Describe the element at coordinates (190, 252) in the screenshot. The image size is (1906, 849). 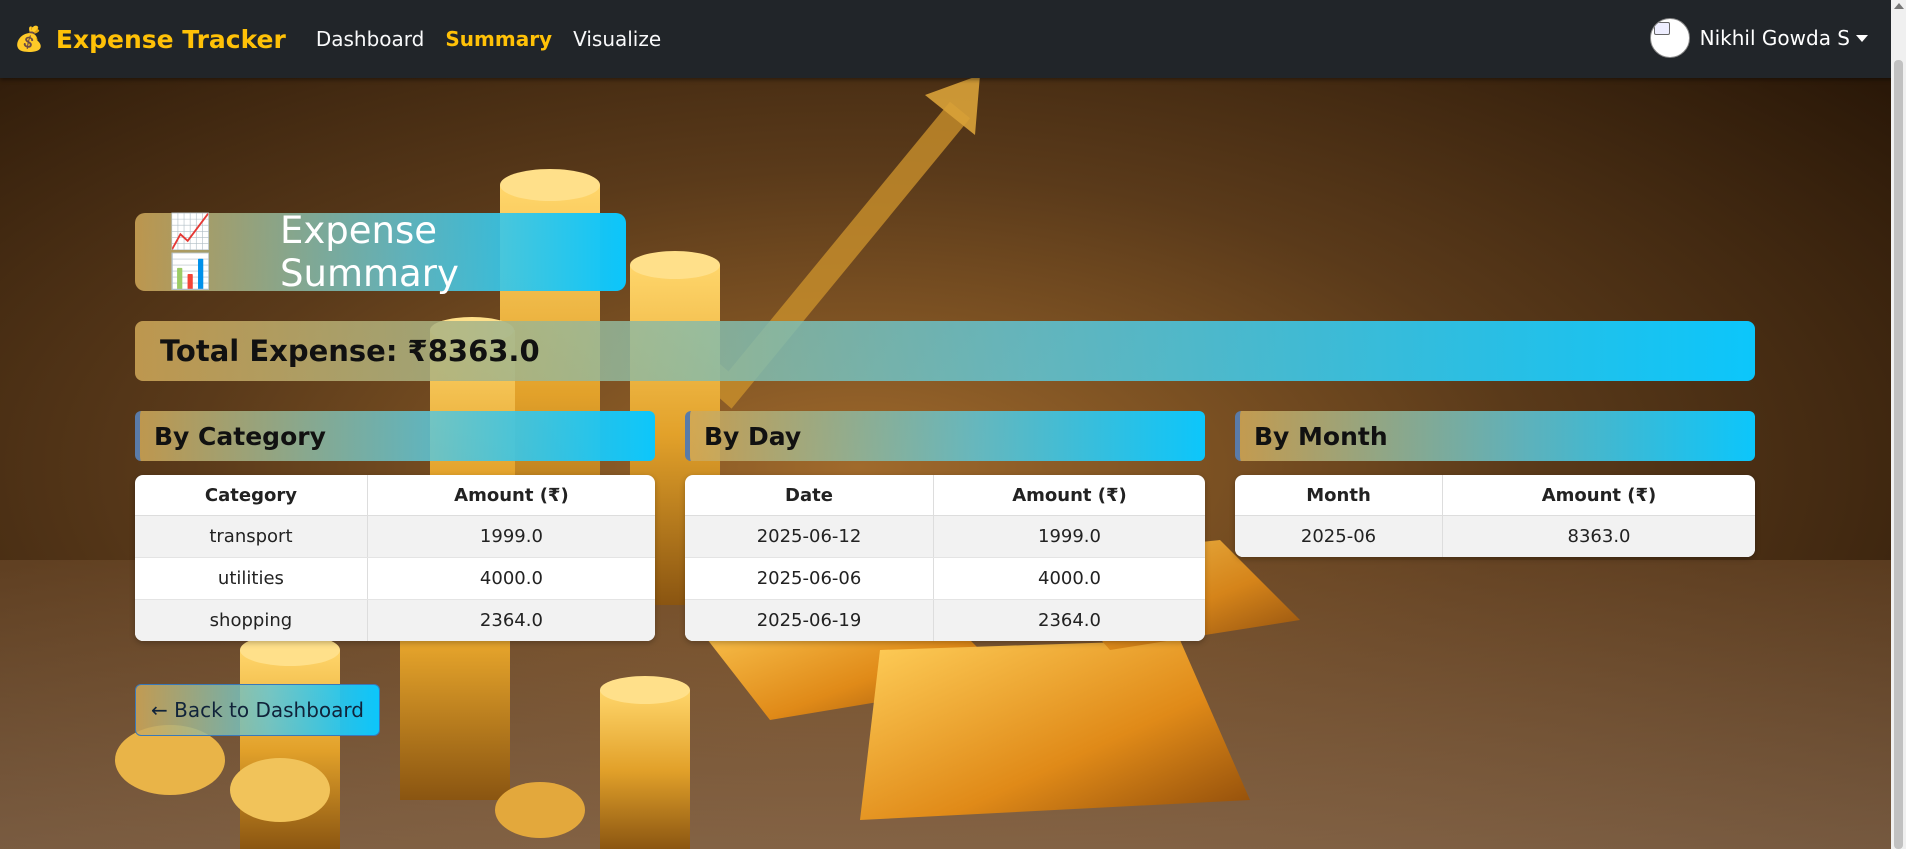
I see `chart-icon: 📈 📊` at that location.